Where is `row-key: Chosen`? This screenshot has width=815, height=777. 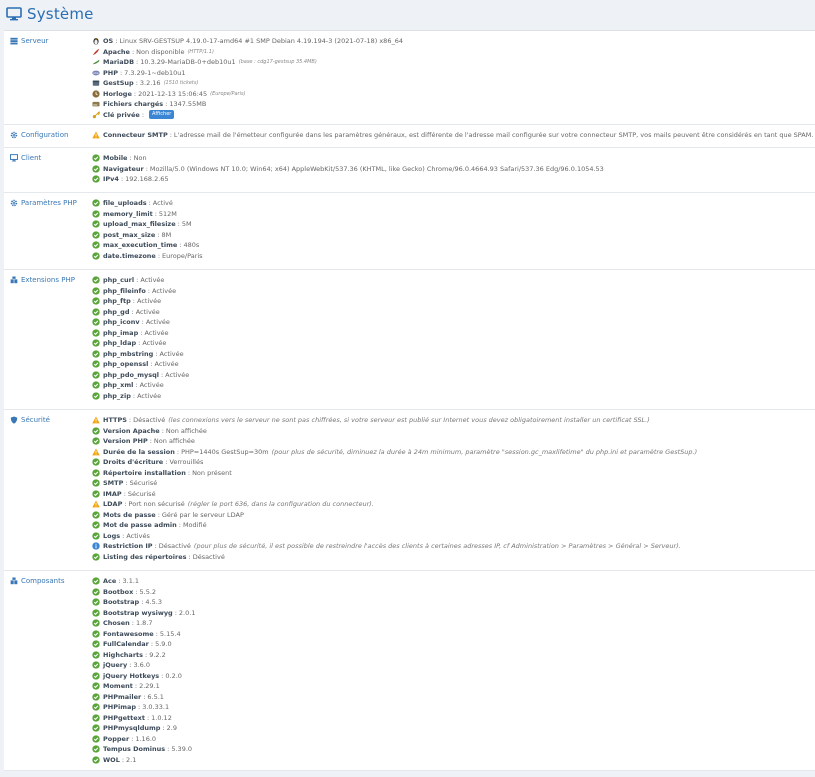
row-key: Chosen is located at coordinates (116, 623).